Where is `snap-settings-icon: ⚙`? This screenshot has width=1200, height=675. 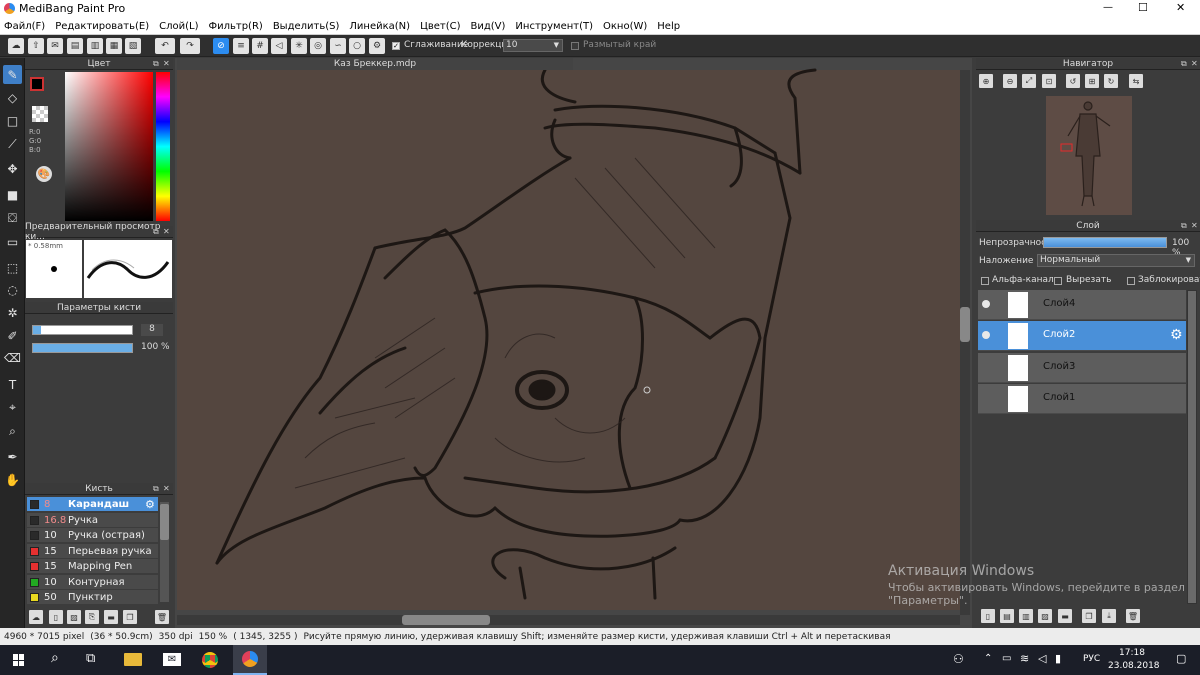
snap-settings-icon: ⚙ is located at coordinates (377, 46).